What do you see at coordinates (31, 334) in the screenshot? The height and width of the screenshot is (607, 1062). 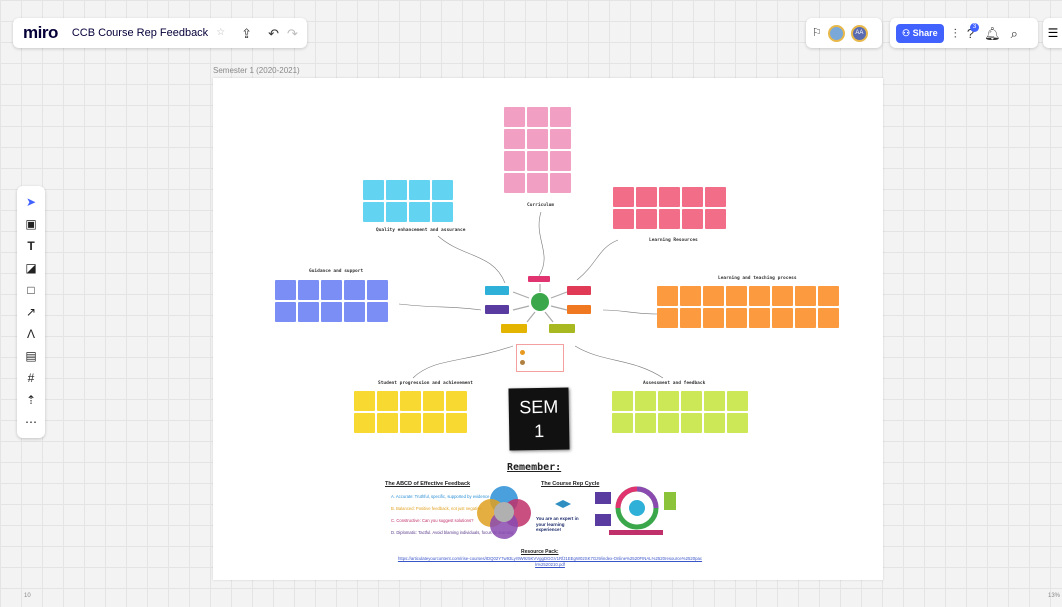 I see `pen-icon: Ʌ` at bounding box center [31, 334].